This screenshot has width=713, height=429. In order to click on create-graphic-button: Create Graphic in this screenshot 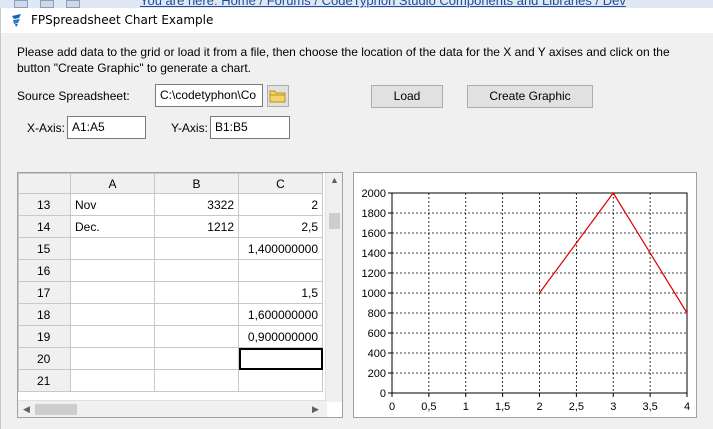, I will do `click(530, 96)`.